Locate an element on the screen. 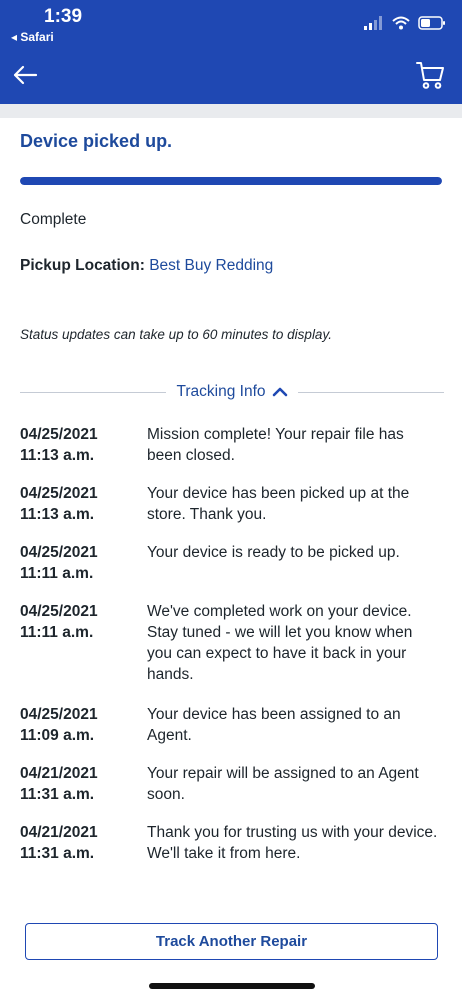  arrow-left-icon is located at coordinates (25, 75).